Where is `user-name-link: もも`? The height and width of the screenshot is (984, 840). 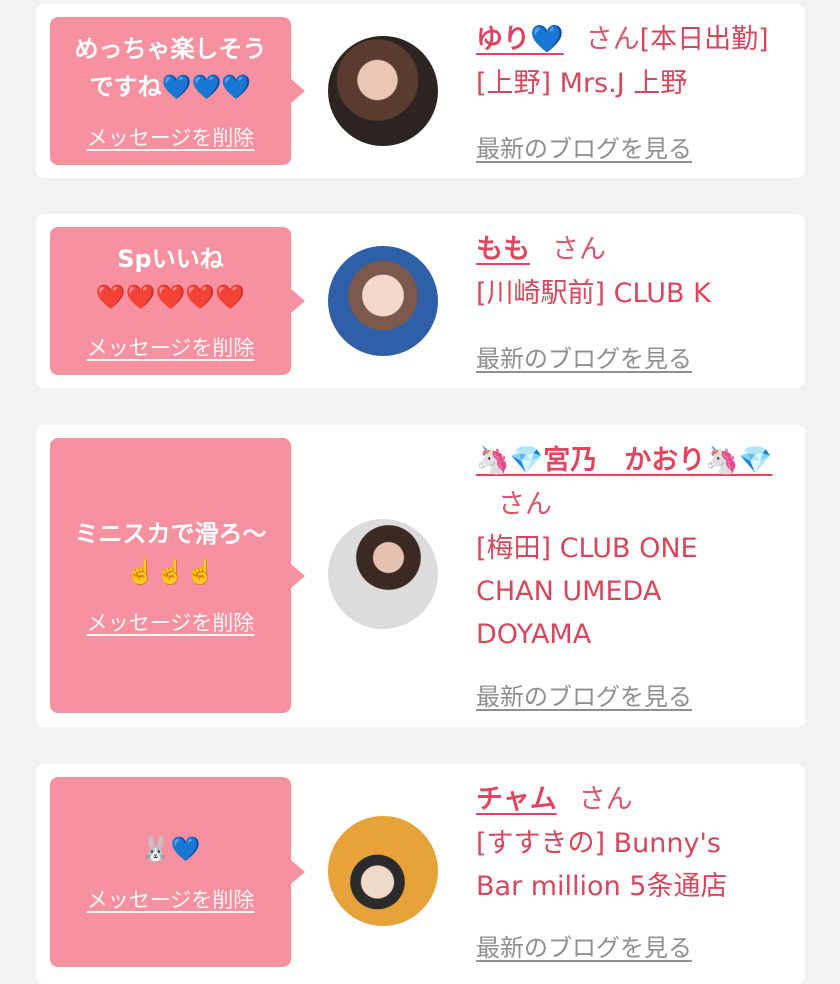 user-name-link: もも is located at coordinates (503, 249).